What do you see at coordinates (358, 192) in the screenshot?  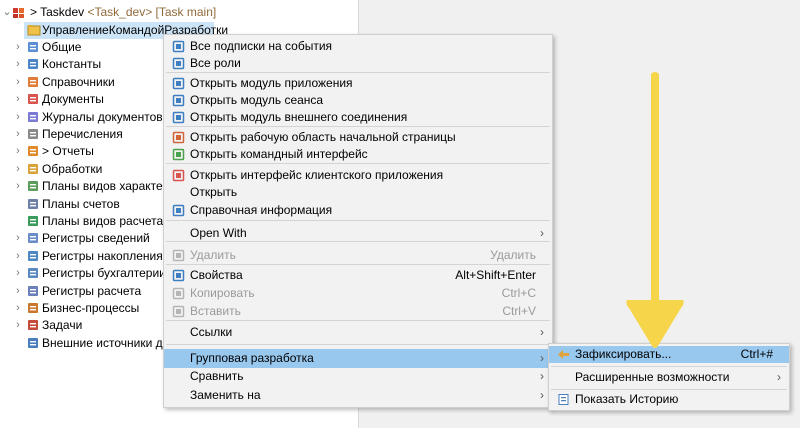 I see `context-menu-item: Открыть` at bounding box center [358, 192].